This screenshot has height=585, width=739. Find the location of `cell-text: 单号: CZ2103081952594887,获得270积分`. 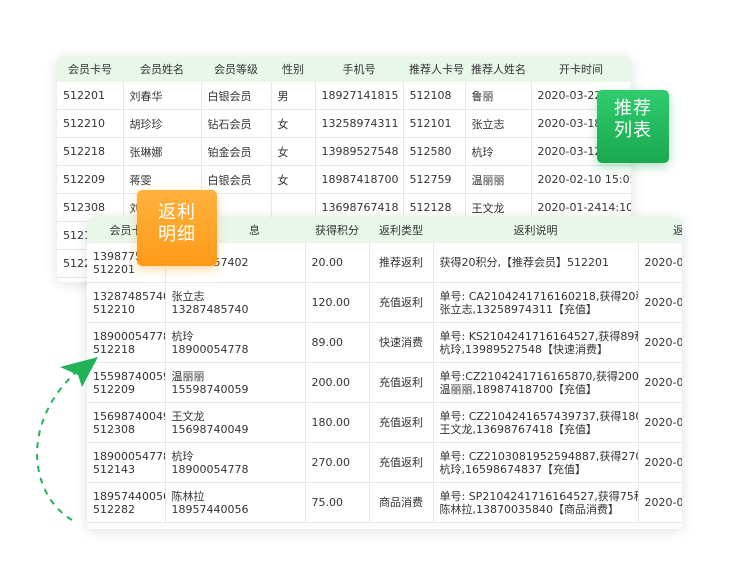

cell-text: 单号: CZ2103081952594887,获得270积分 is located at coordinates (538, 456).